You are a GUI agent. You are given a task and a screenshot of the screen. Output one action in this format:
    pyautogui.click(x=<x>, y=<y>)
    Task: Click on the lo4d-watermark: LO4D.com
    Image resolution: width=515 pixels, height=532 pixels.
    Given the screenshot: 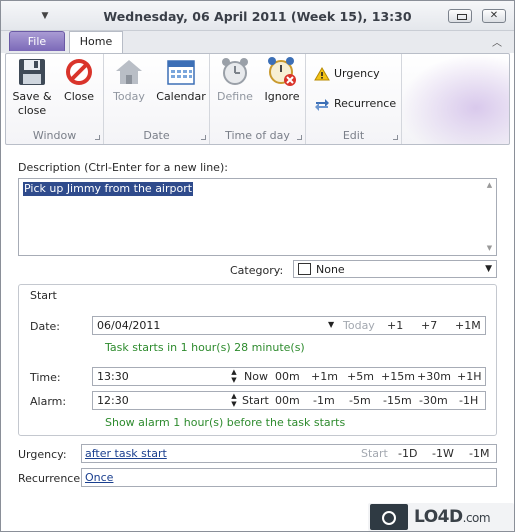 What is the action you would take?
    pyautogui.click(x=441, y=517)
    